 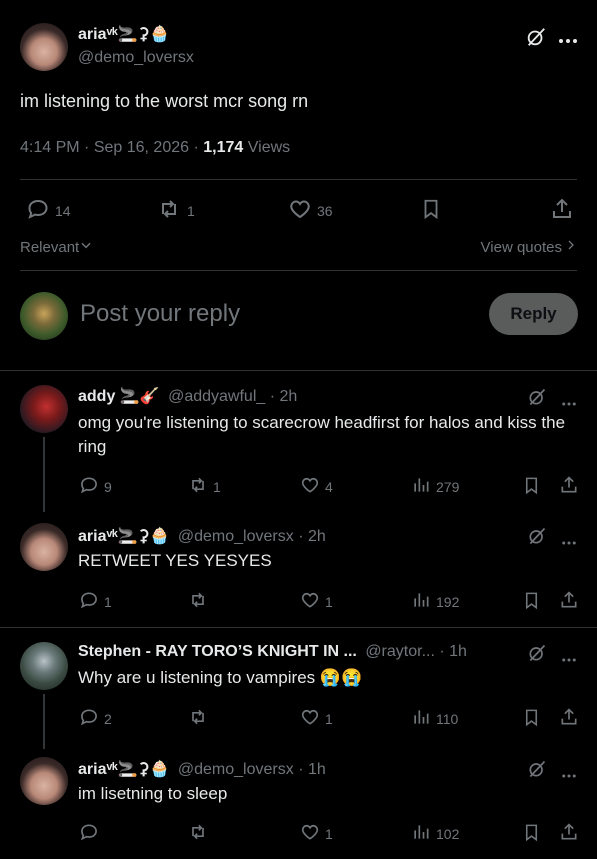 What do you see at coordinates (153, 793) in the screenshot?
I see `reply-text: im lisetning to sleep` at bounding box center [153, 793].